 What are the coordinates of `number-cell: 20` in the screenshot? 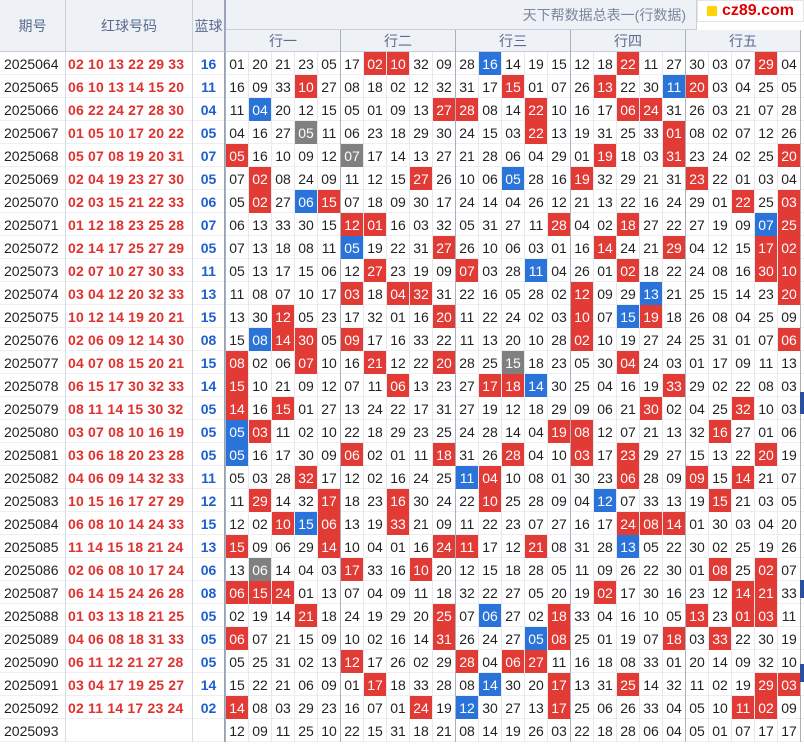 It's located at (766, 454).